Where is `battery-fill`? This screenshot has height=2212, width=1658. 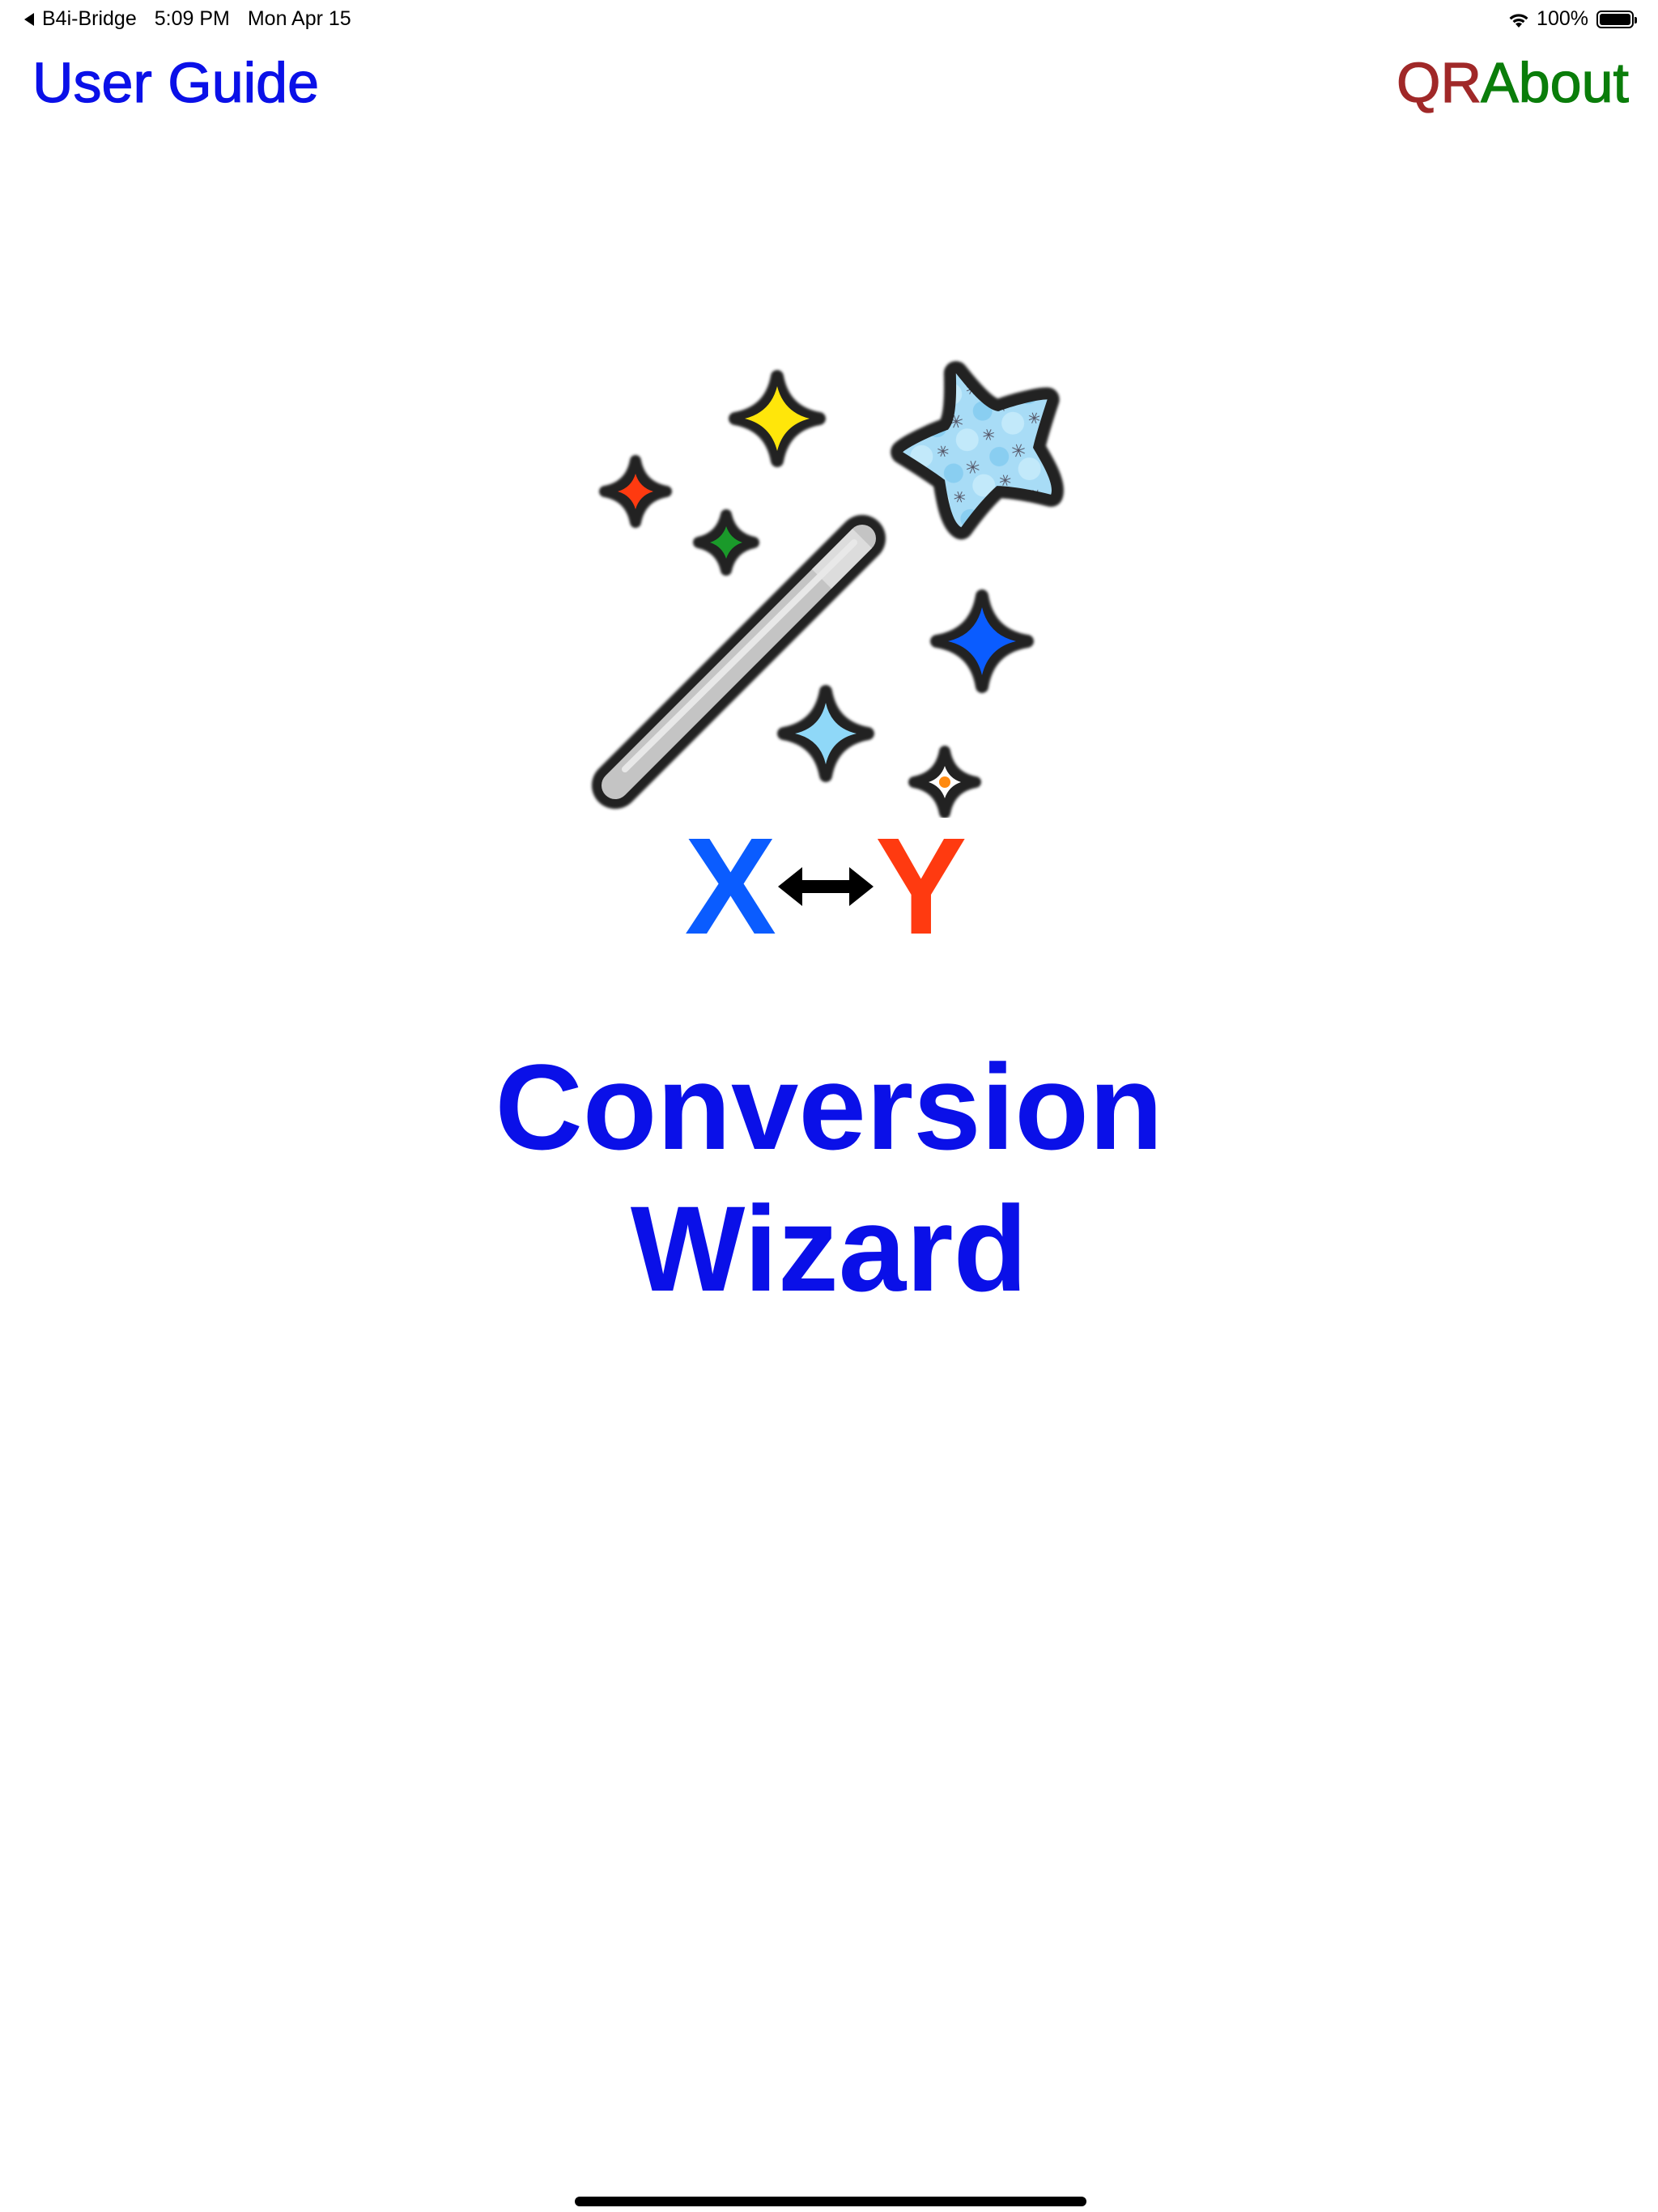 battery-fill is located at coordinates (1615, 19).